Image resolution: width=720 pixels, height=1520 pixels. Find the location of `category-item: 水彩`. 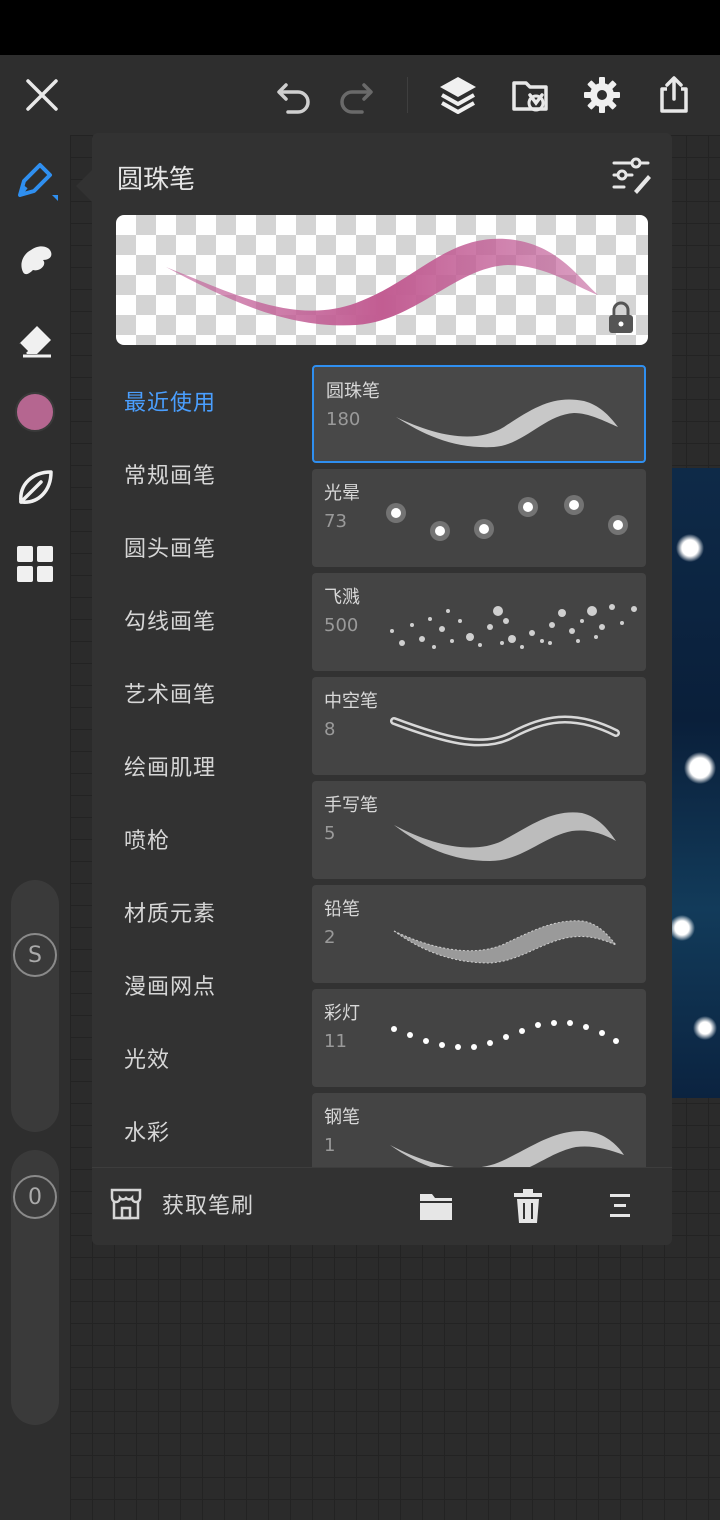

category-item: 水彩 is located at coordinates (147, 1131).